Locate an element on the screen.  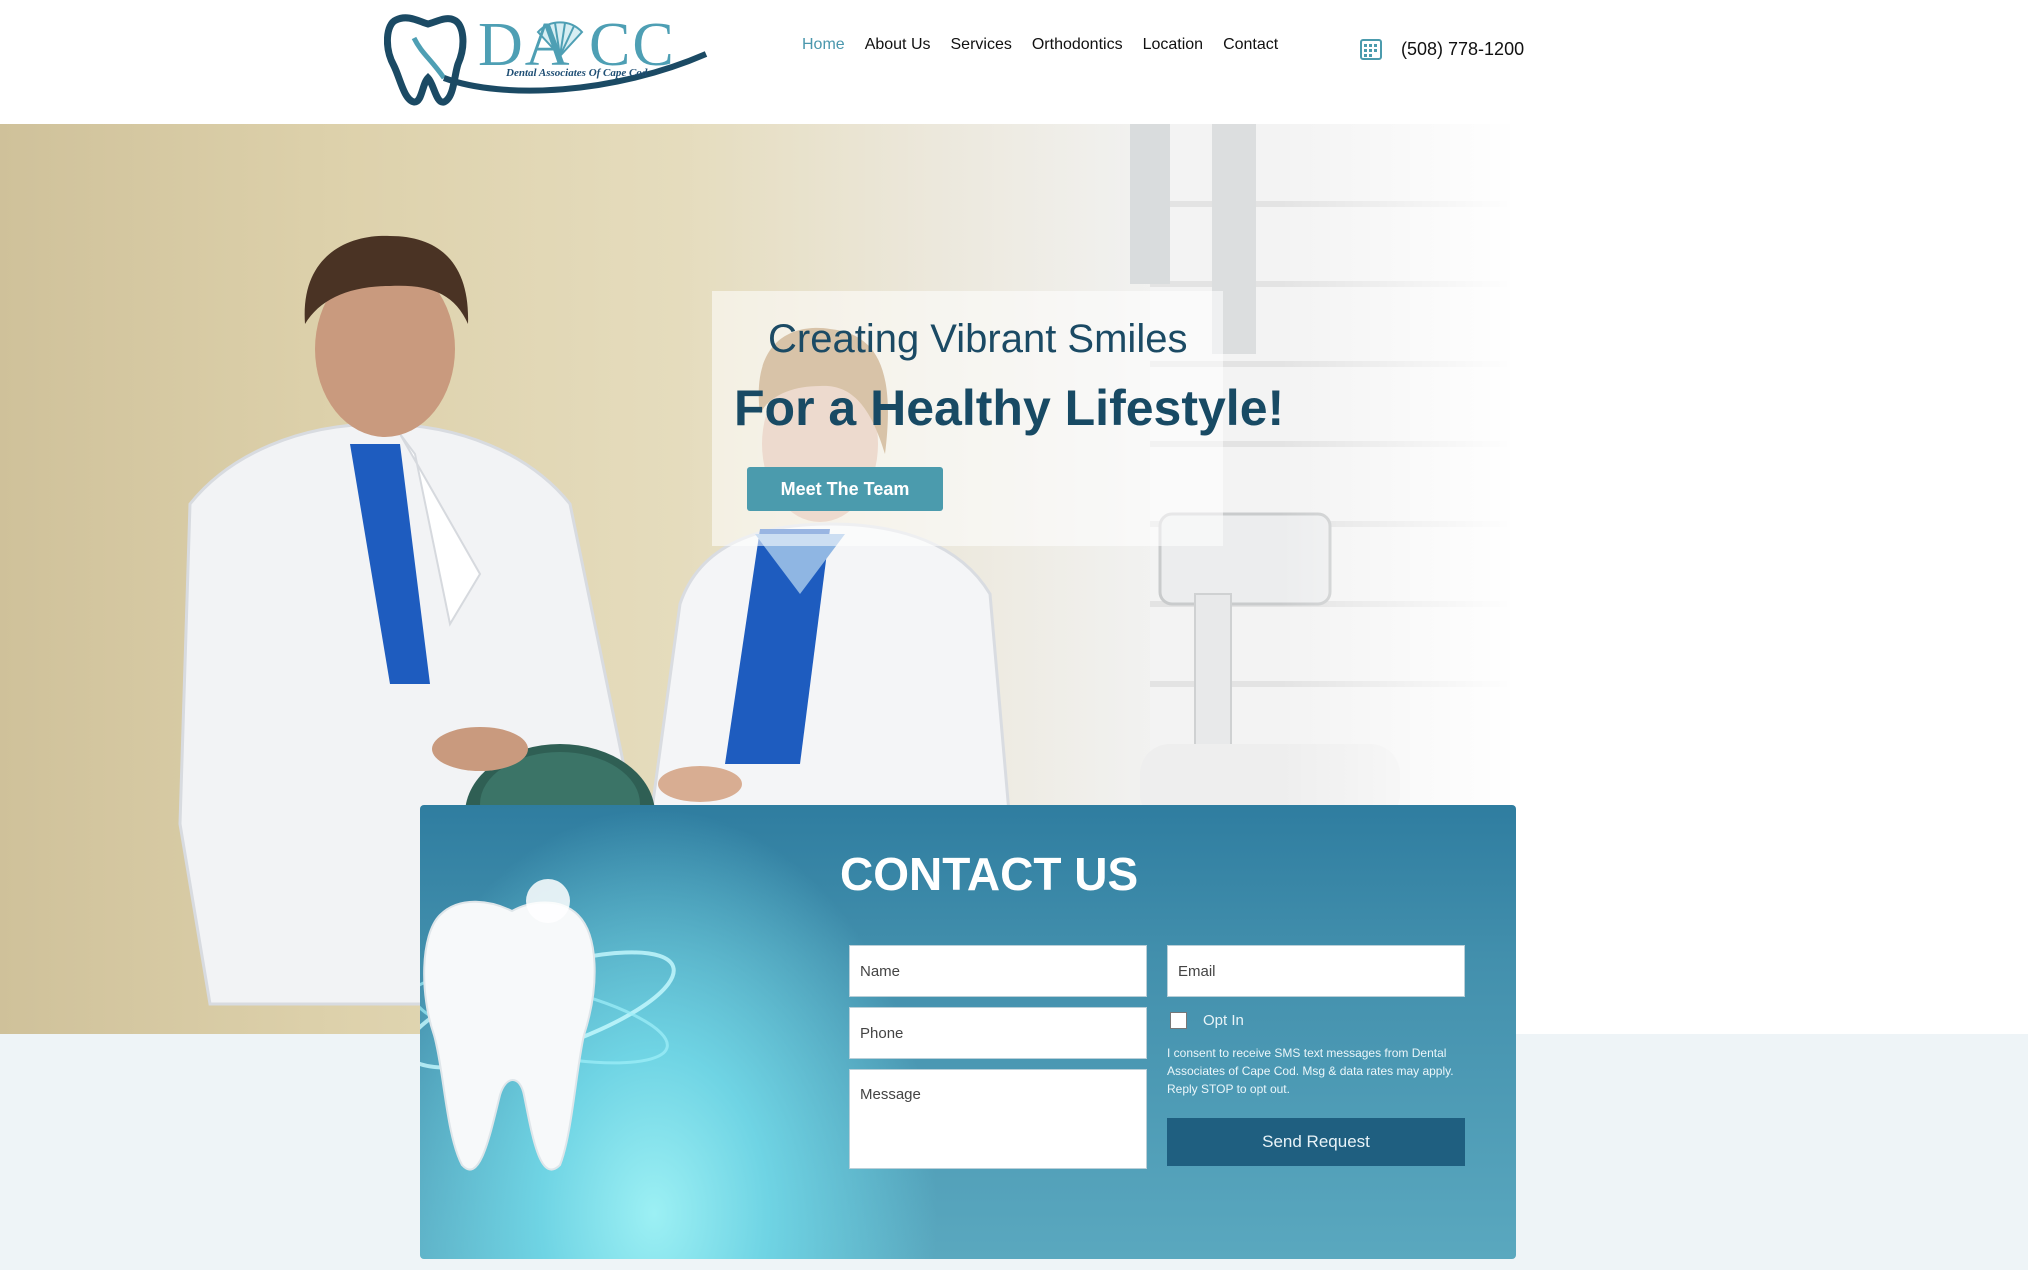
contact-title: CONTACT US is located at coordinates (989, 874).